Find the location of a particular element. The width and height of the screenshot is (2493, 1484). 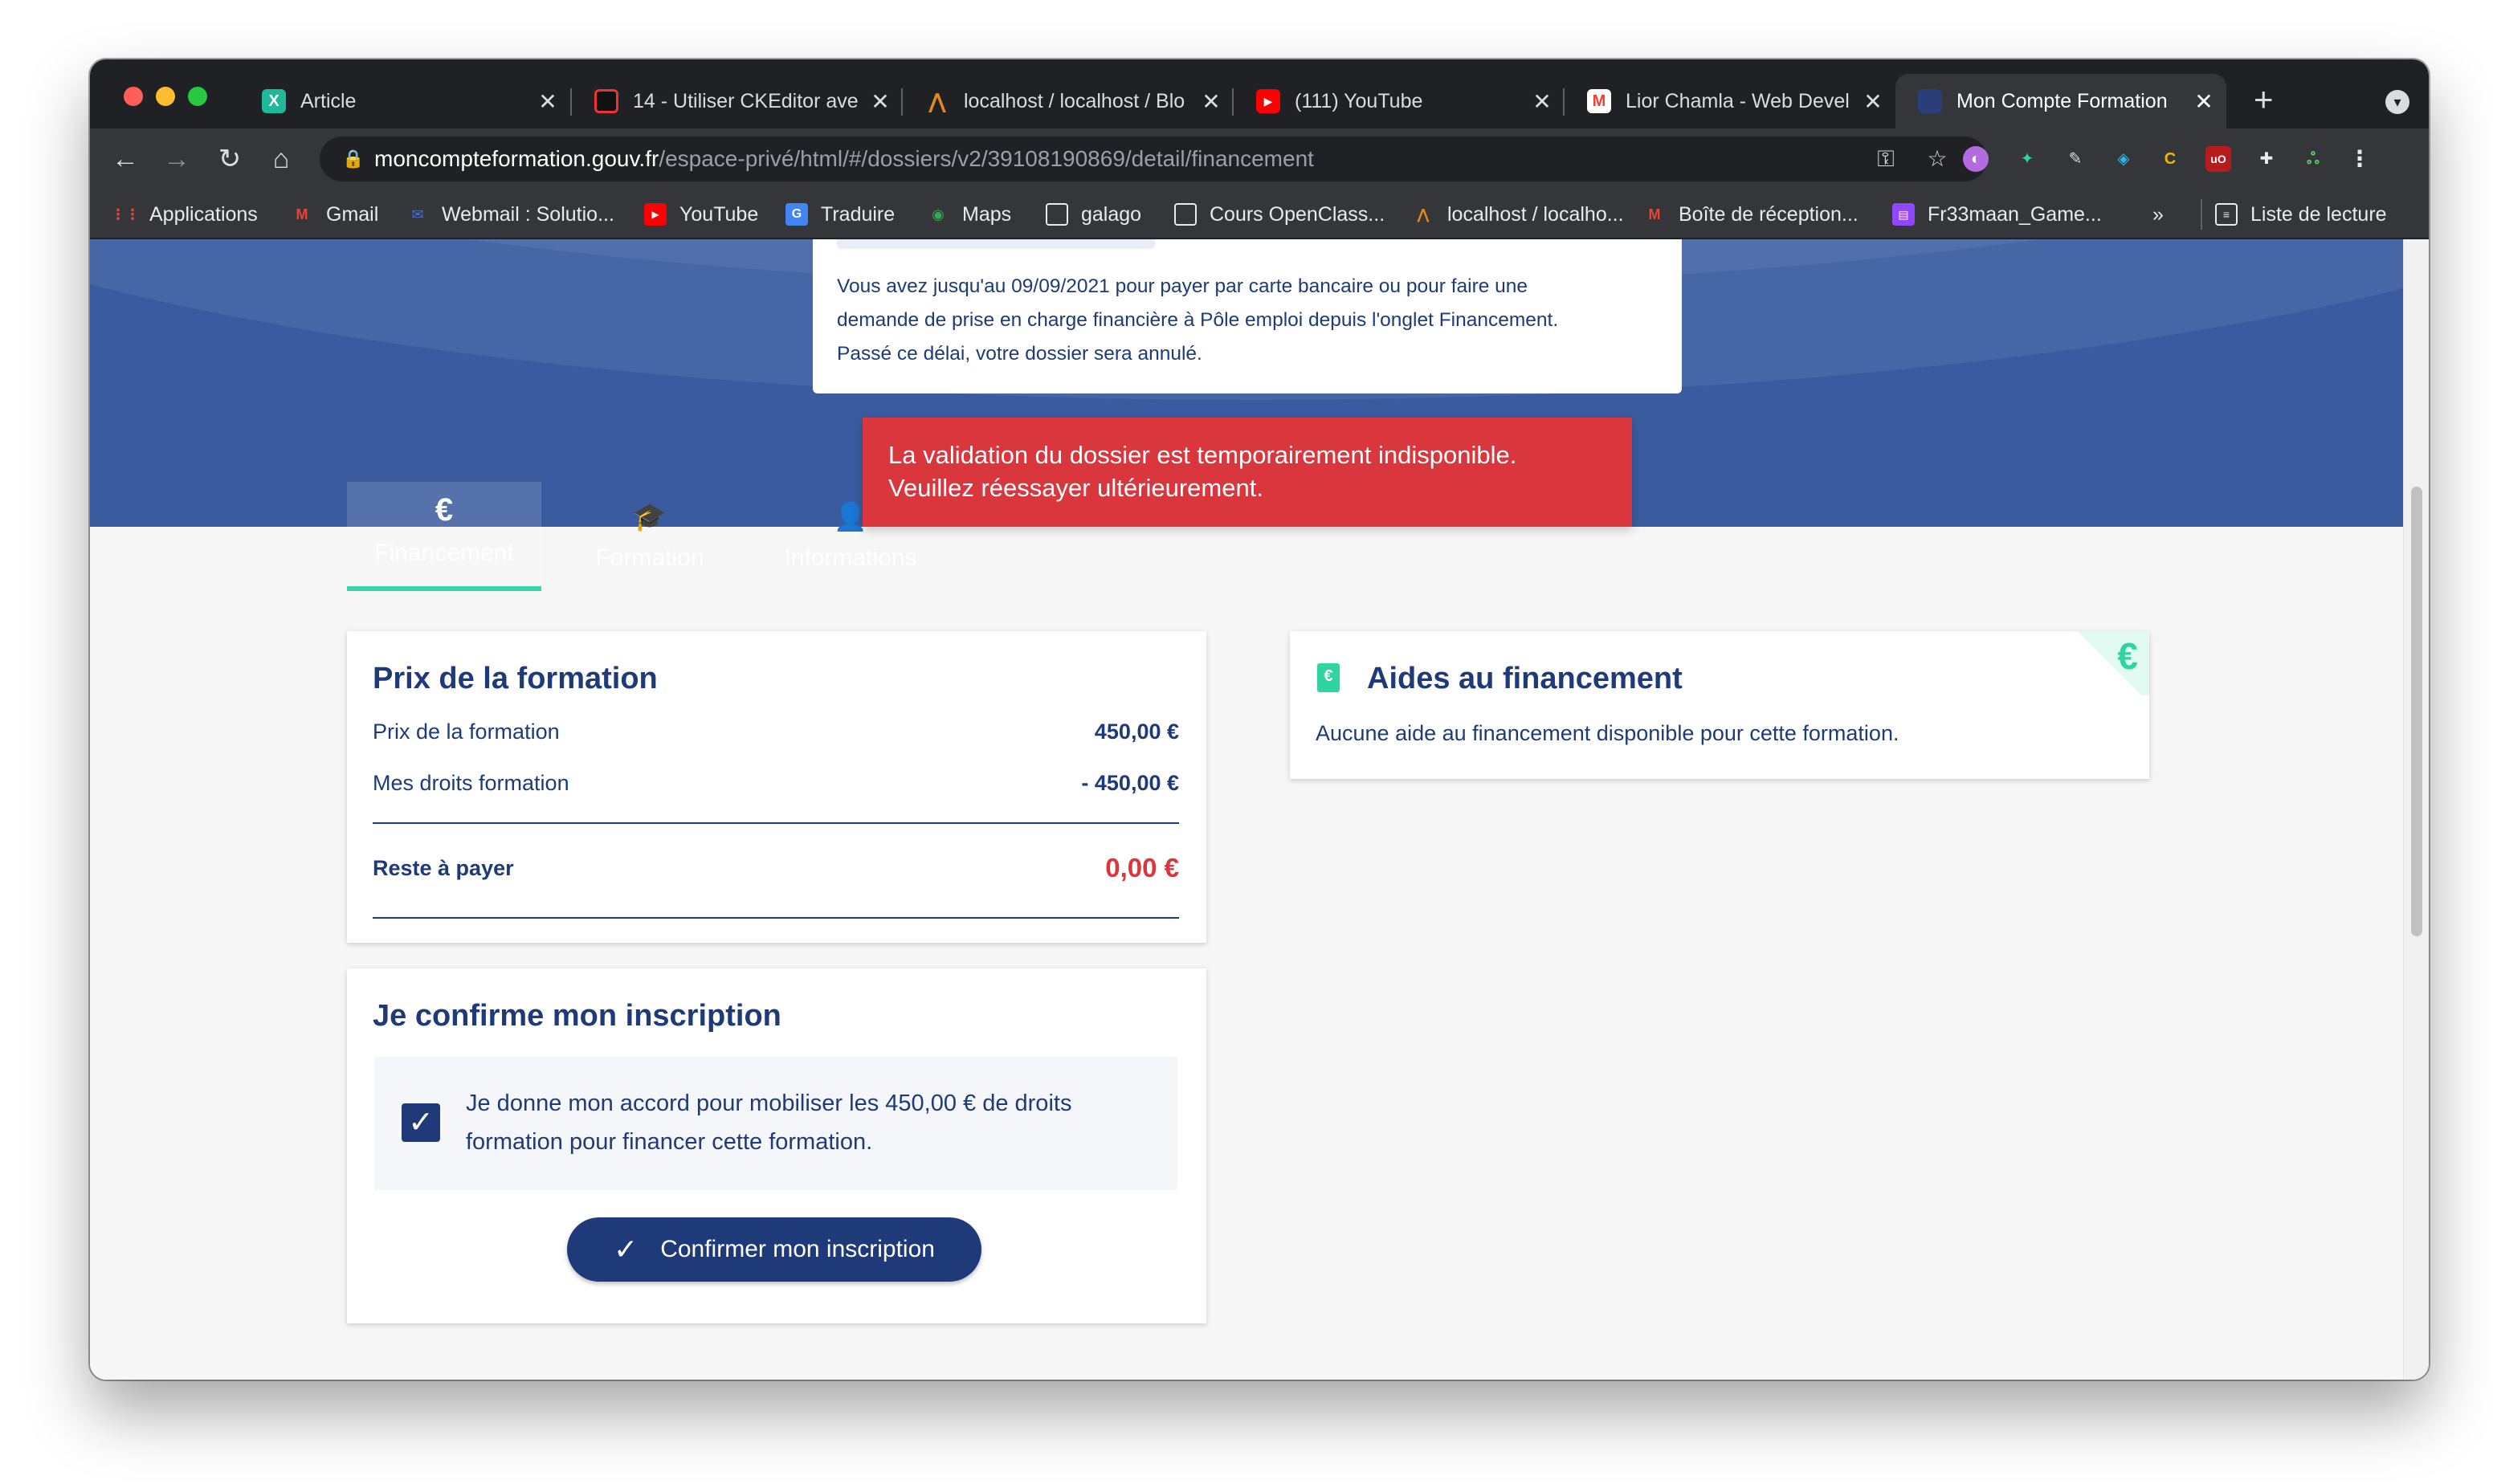

scrollbar-thumb is located at coordinates (2417, 711).